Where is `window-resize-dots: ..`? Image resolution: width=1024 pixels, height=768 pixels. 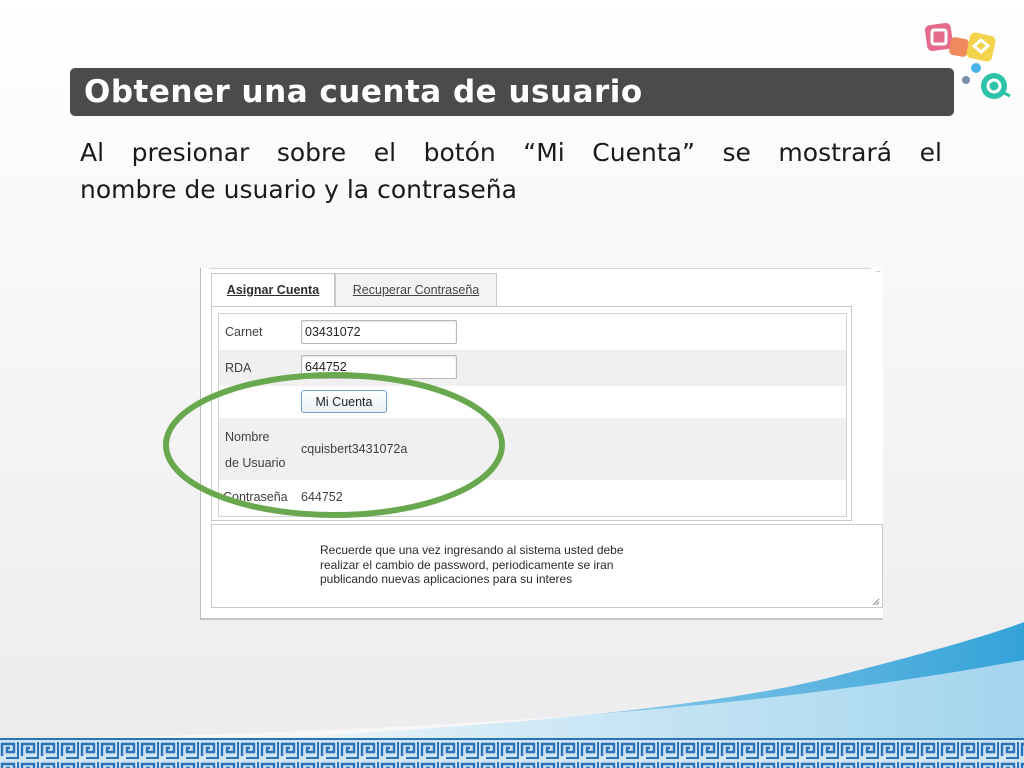
window-resize-dots: .. is located at coordinates (878, 269).